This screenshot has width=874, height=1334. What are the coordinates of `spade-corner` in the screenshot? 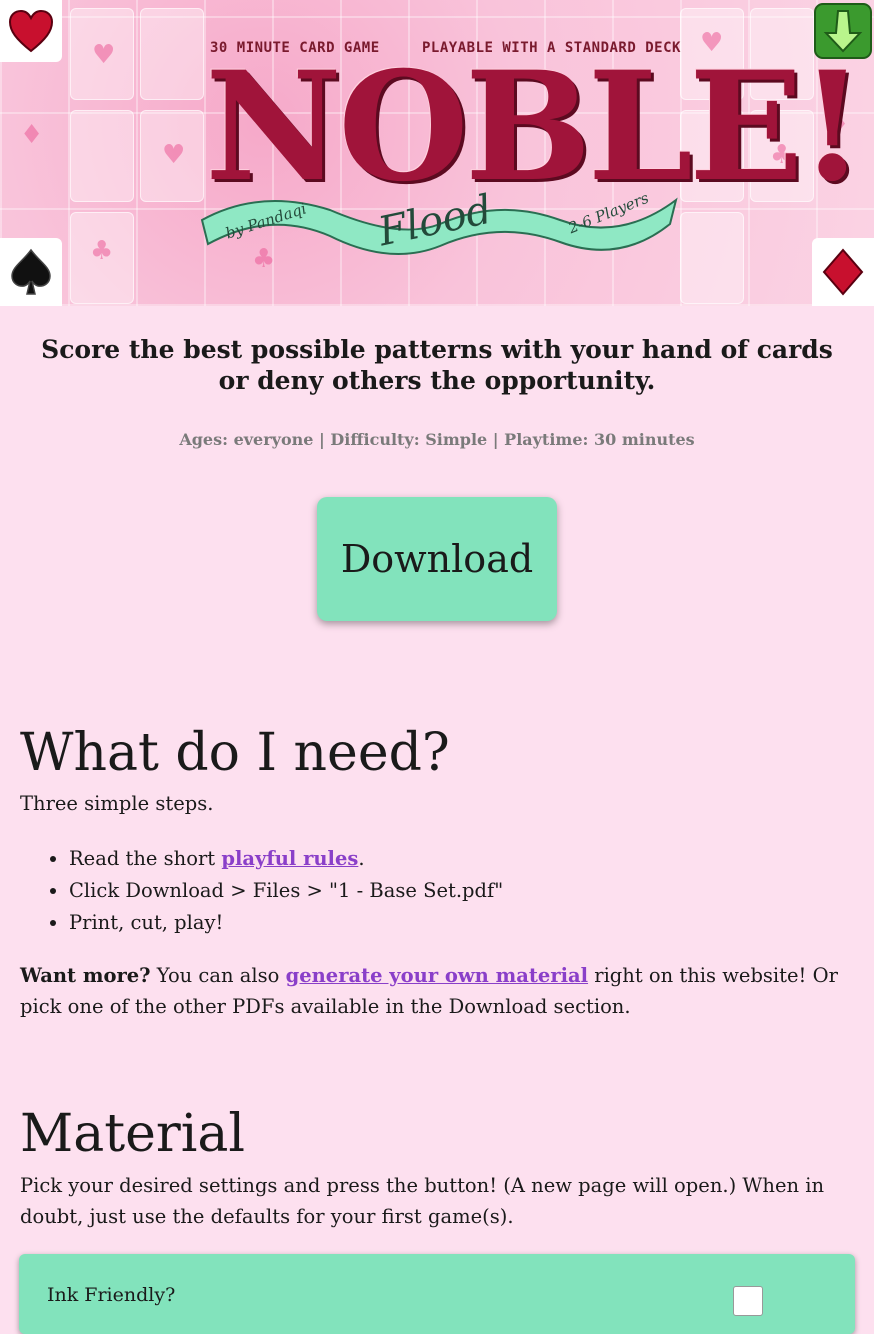 It's located at (31, 272).